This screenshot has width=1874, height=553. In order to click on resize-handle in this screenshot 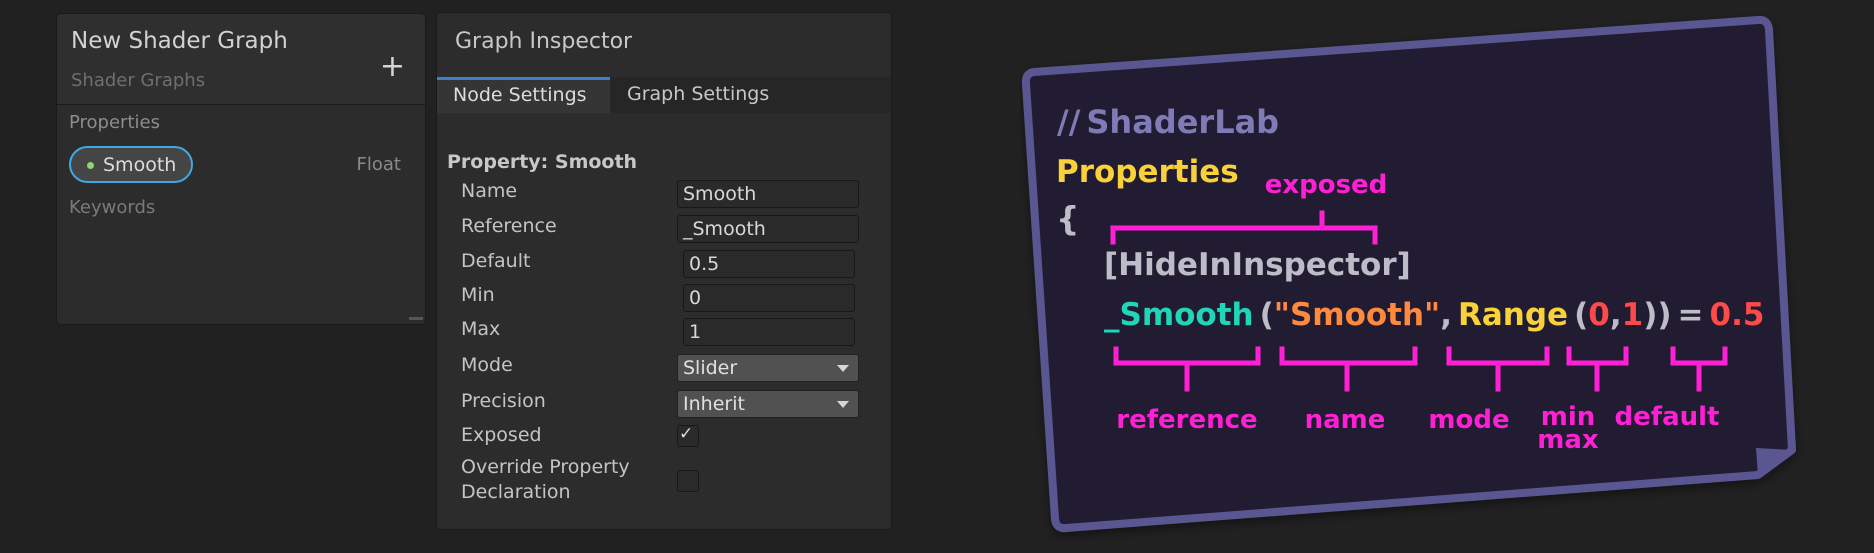, I will do `click(416, 318)`.